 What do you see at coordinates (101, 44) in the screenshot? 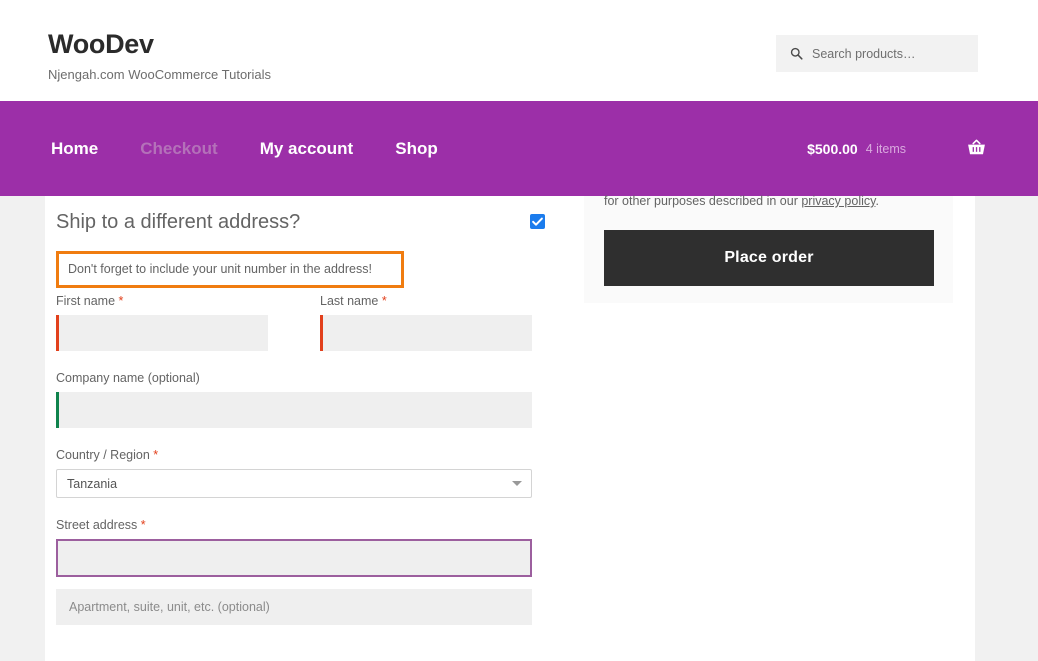
I see `site-title: WooDev` at bounding box center [101, 44].